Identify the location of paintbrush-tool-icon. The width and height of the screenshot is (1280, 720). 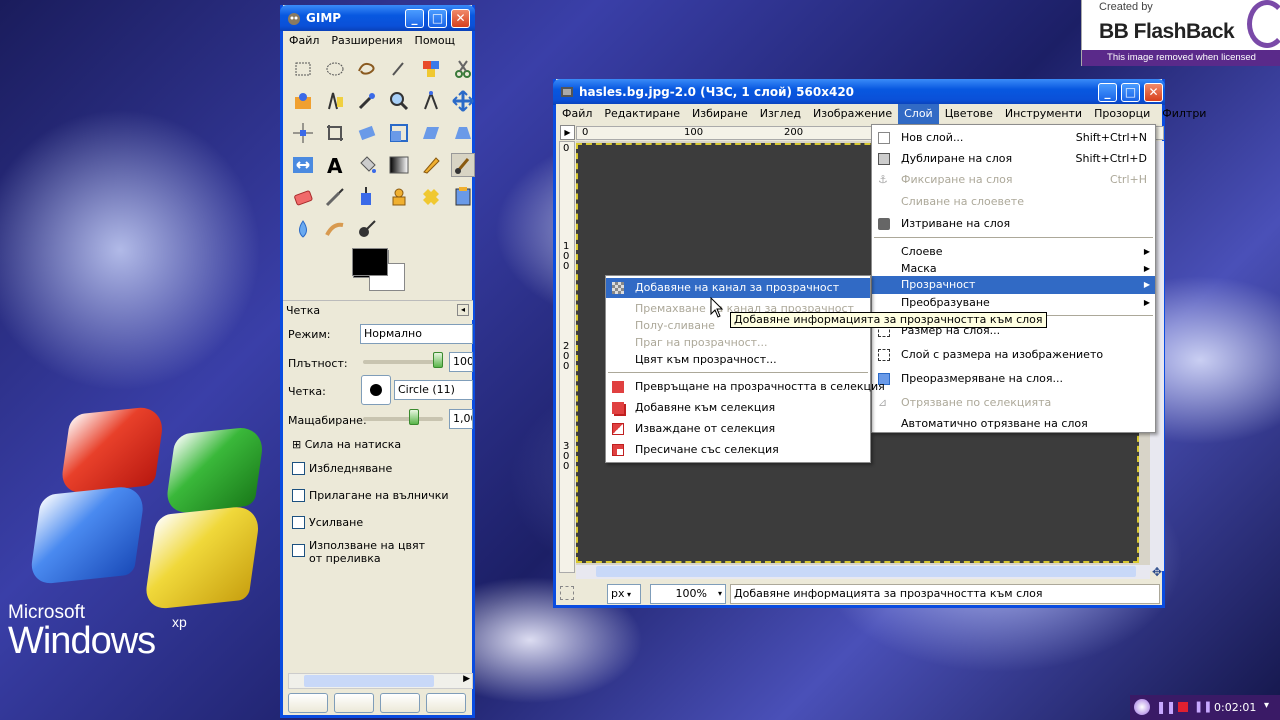
(463, 165).